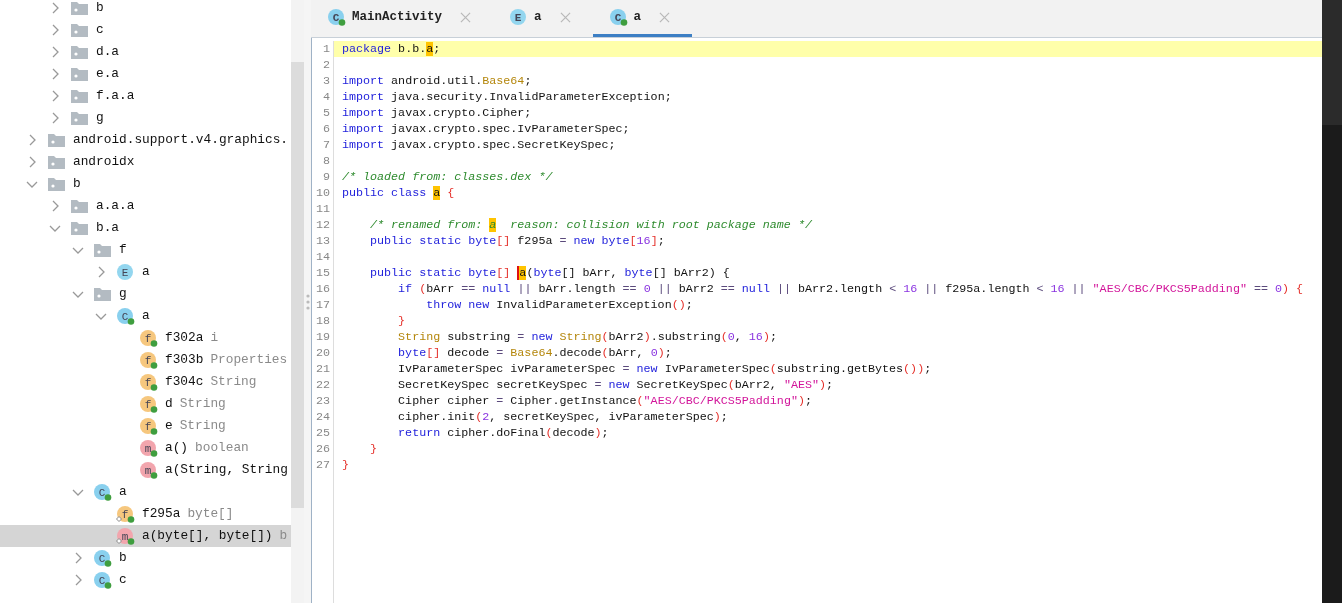  Describe the element at coordinates (503, 433) in the screenshot. I see `code-line: return cipher.doFinal(decode);` at that location.